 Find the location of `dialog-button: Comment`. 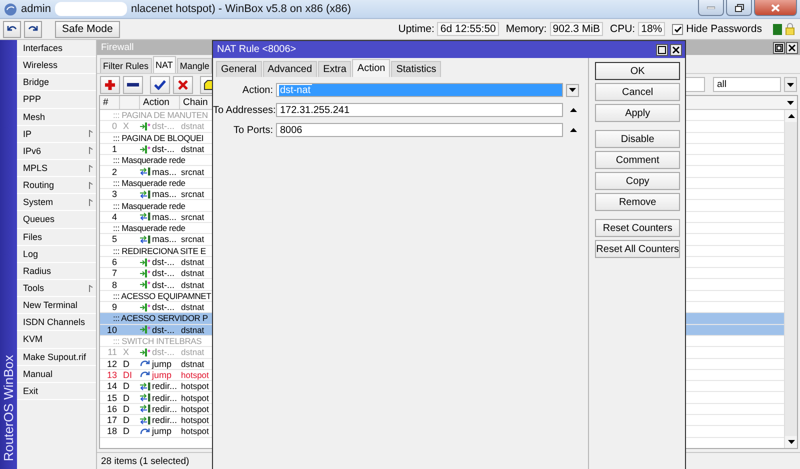

dialog-button: Comment is located at coordinates (637, 160).